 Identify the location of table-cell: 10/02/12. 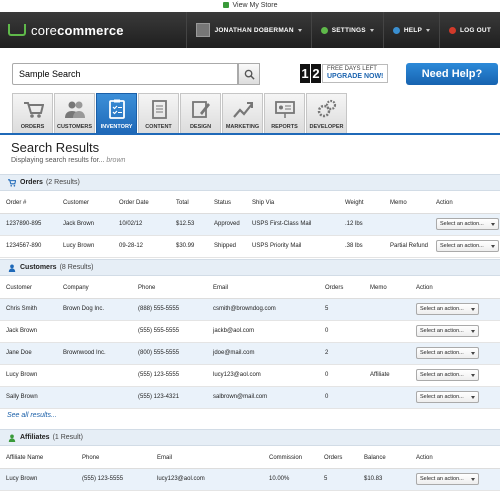
(141, 224).